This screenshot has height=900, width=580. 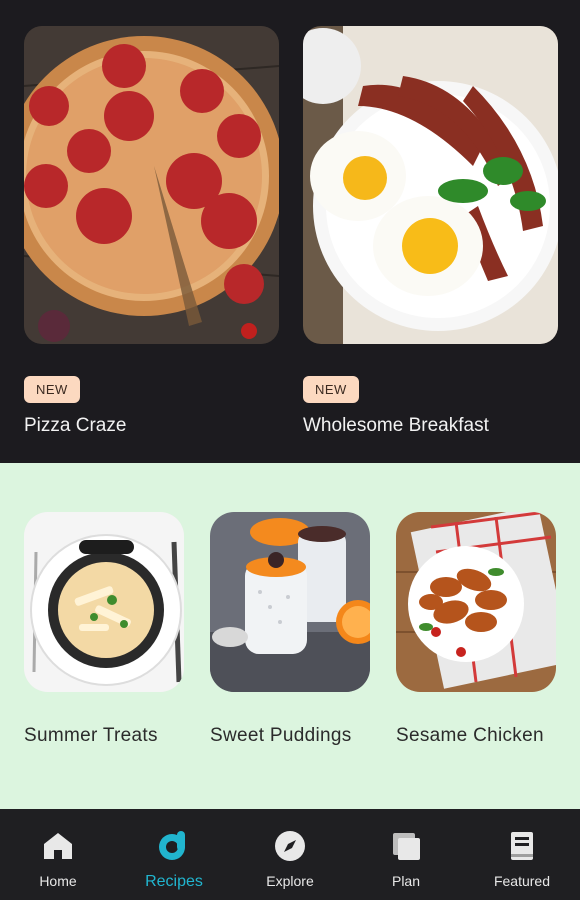 I want to click on nav-item-home: Home, so click(x=58, y=854).